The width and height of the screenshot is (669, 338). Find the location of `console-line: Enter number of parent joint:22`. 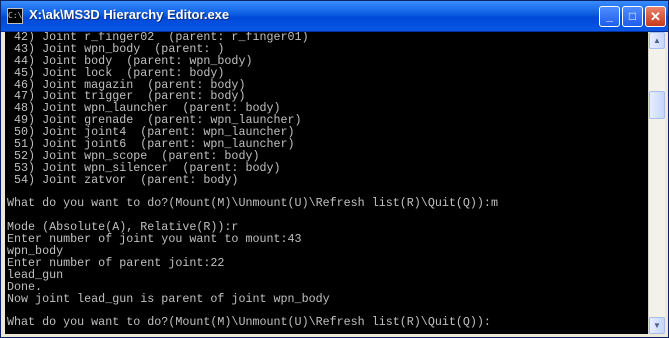

console-line: Enter number of parent joint:22 is located at coordinates (116, 262).